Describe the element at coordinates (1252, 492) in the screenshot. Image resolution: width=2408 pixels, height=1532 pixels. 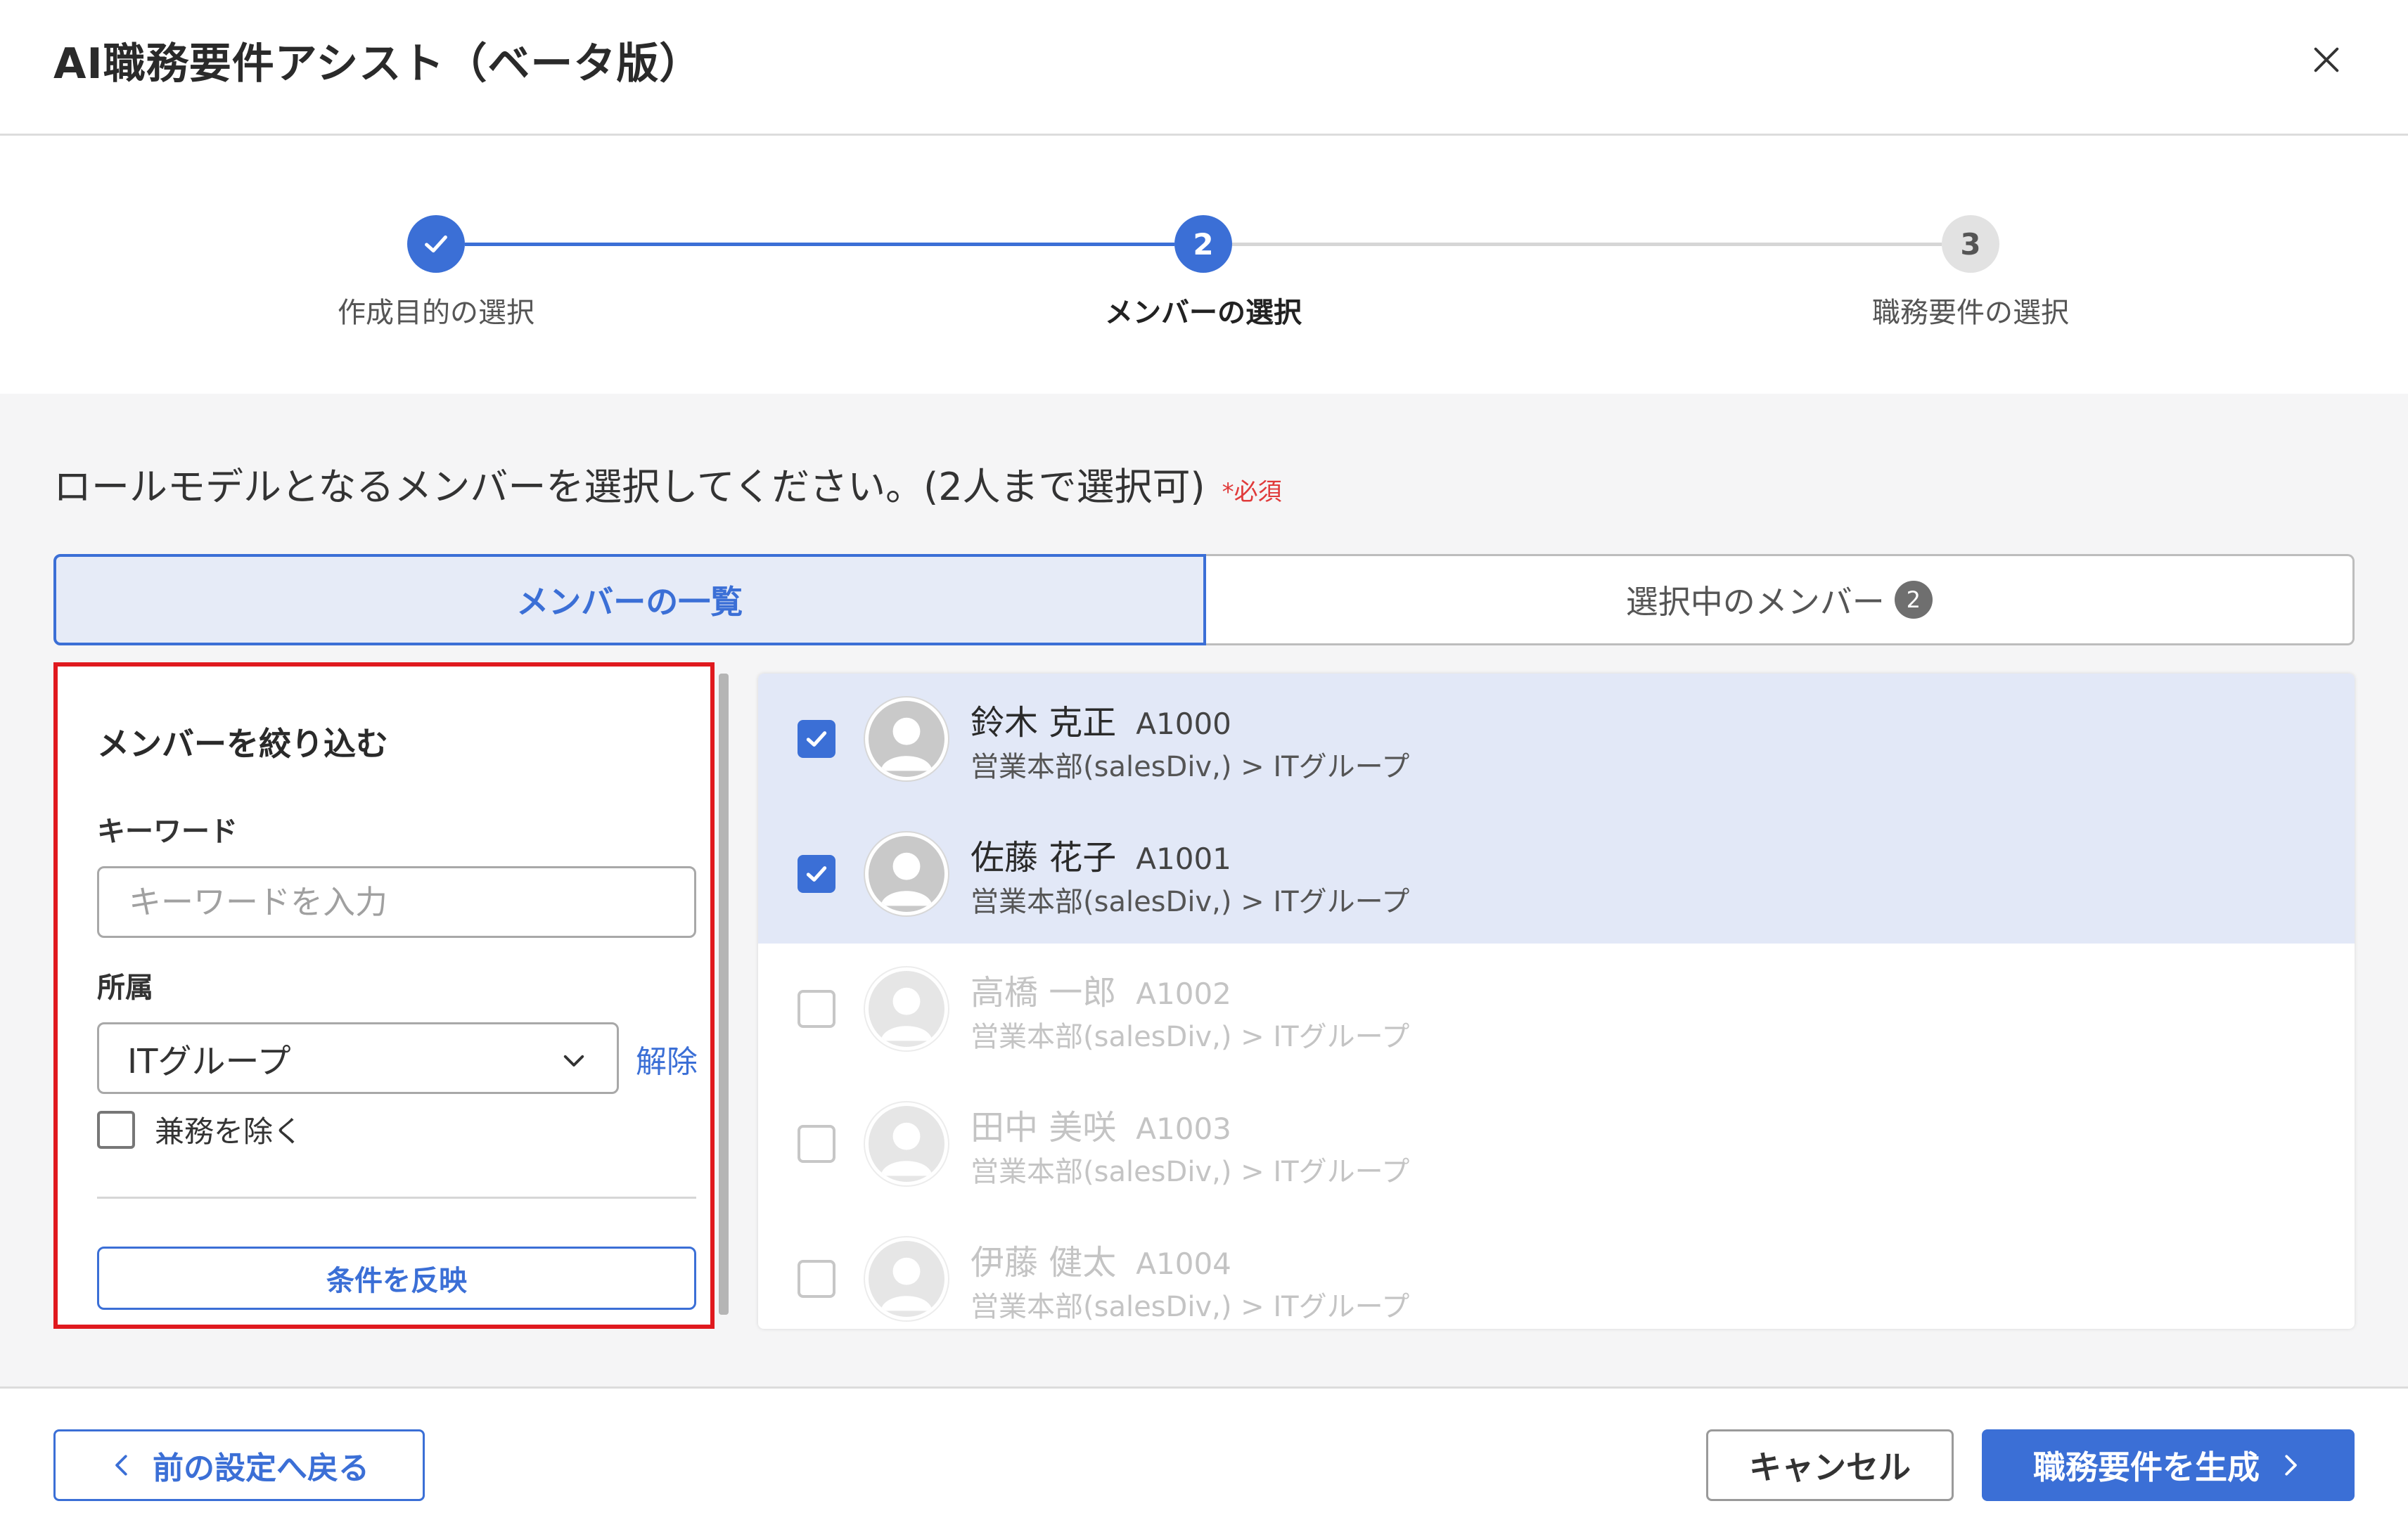
I see `required-mark: *必須` at that location.